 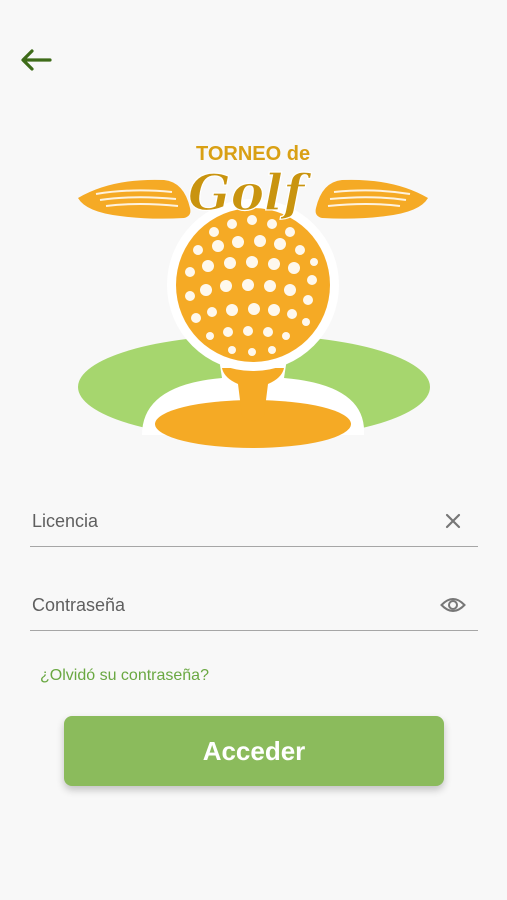 I want to click on license-input, so click(x=227, y=521).